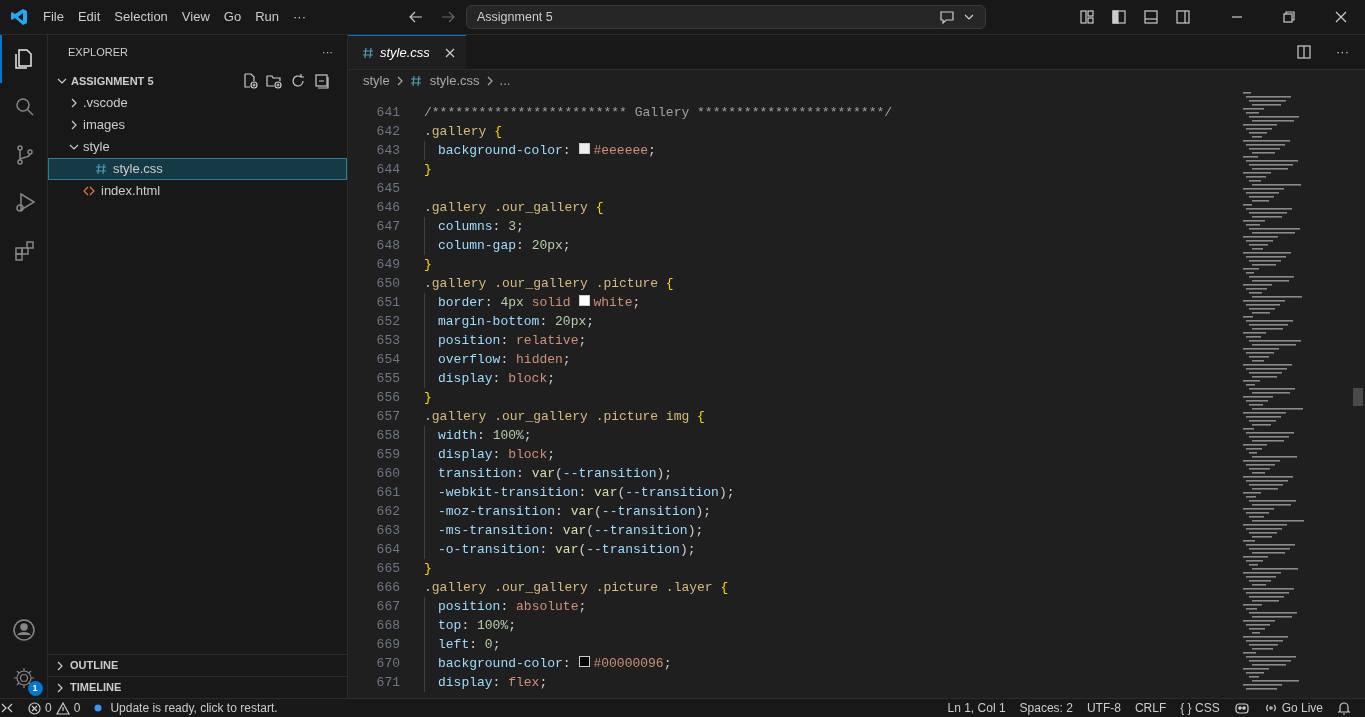 The height and width of the screenshot is (717, 1365). I want to click on new-file-icon, so click(250, 81).